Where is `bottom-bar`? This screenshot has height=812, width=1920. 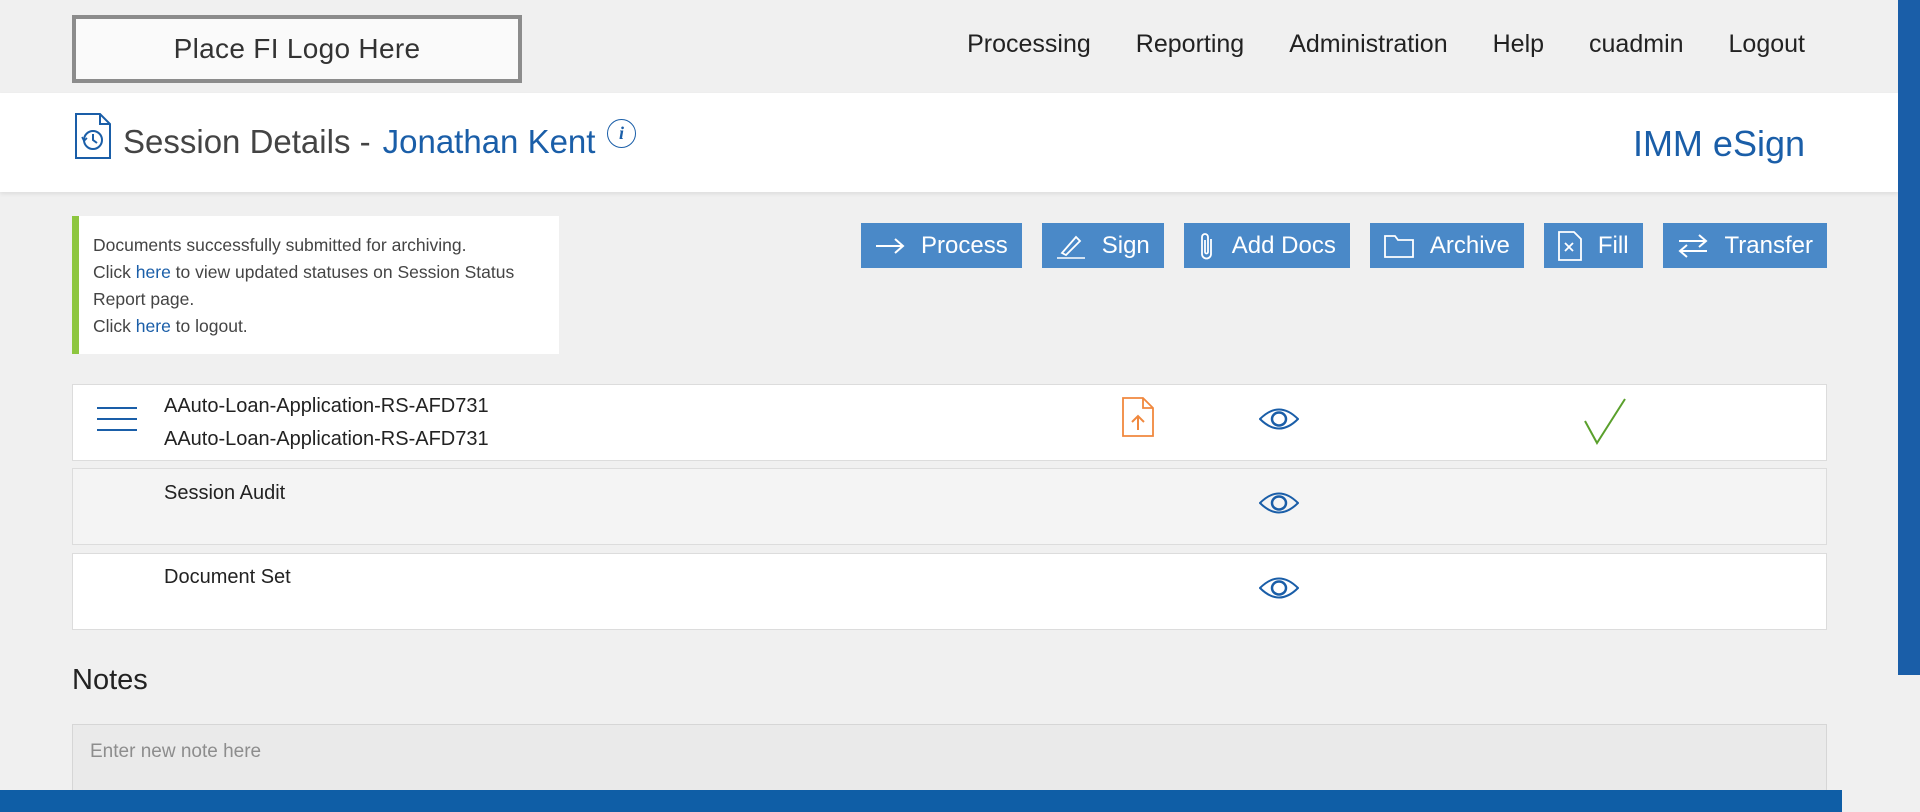
bottom-bar is located at coordinates (921, 801).